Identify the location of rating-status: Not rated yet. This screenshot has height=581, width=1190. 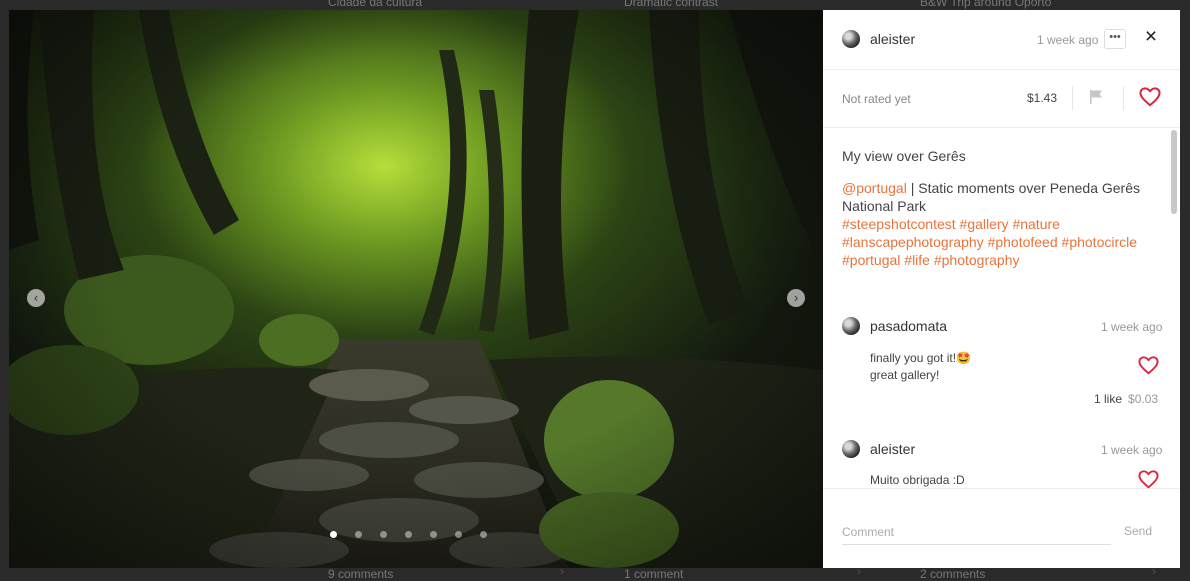
(876, 99).